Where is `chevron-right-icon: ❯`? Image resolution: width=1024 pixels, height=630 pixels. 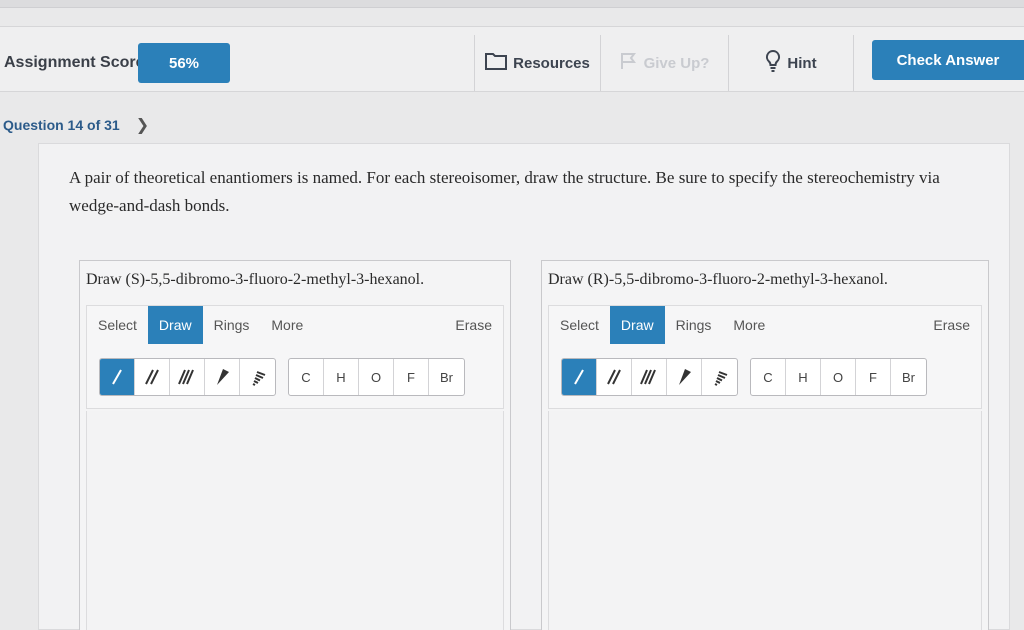 chevron-right-icon: ❯ is located at coordinates (142, 125).